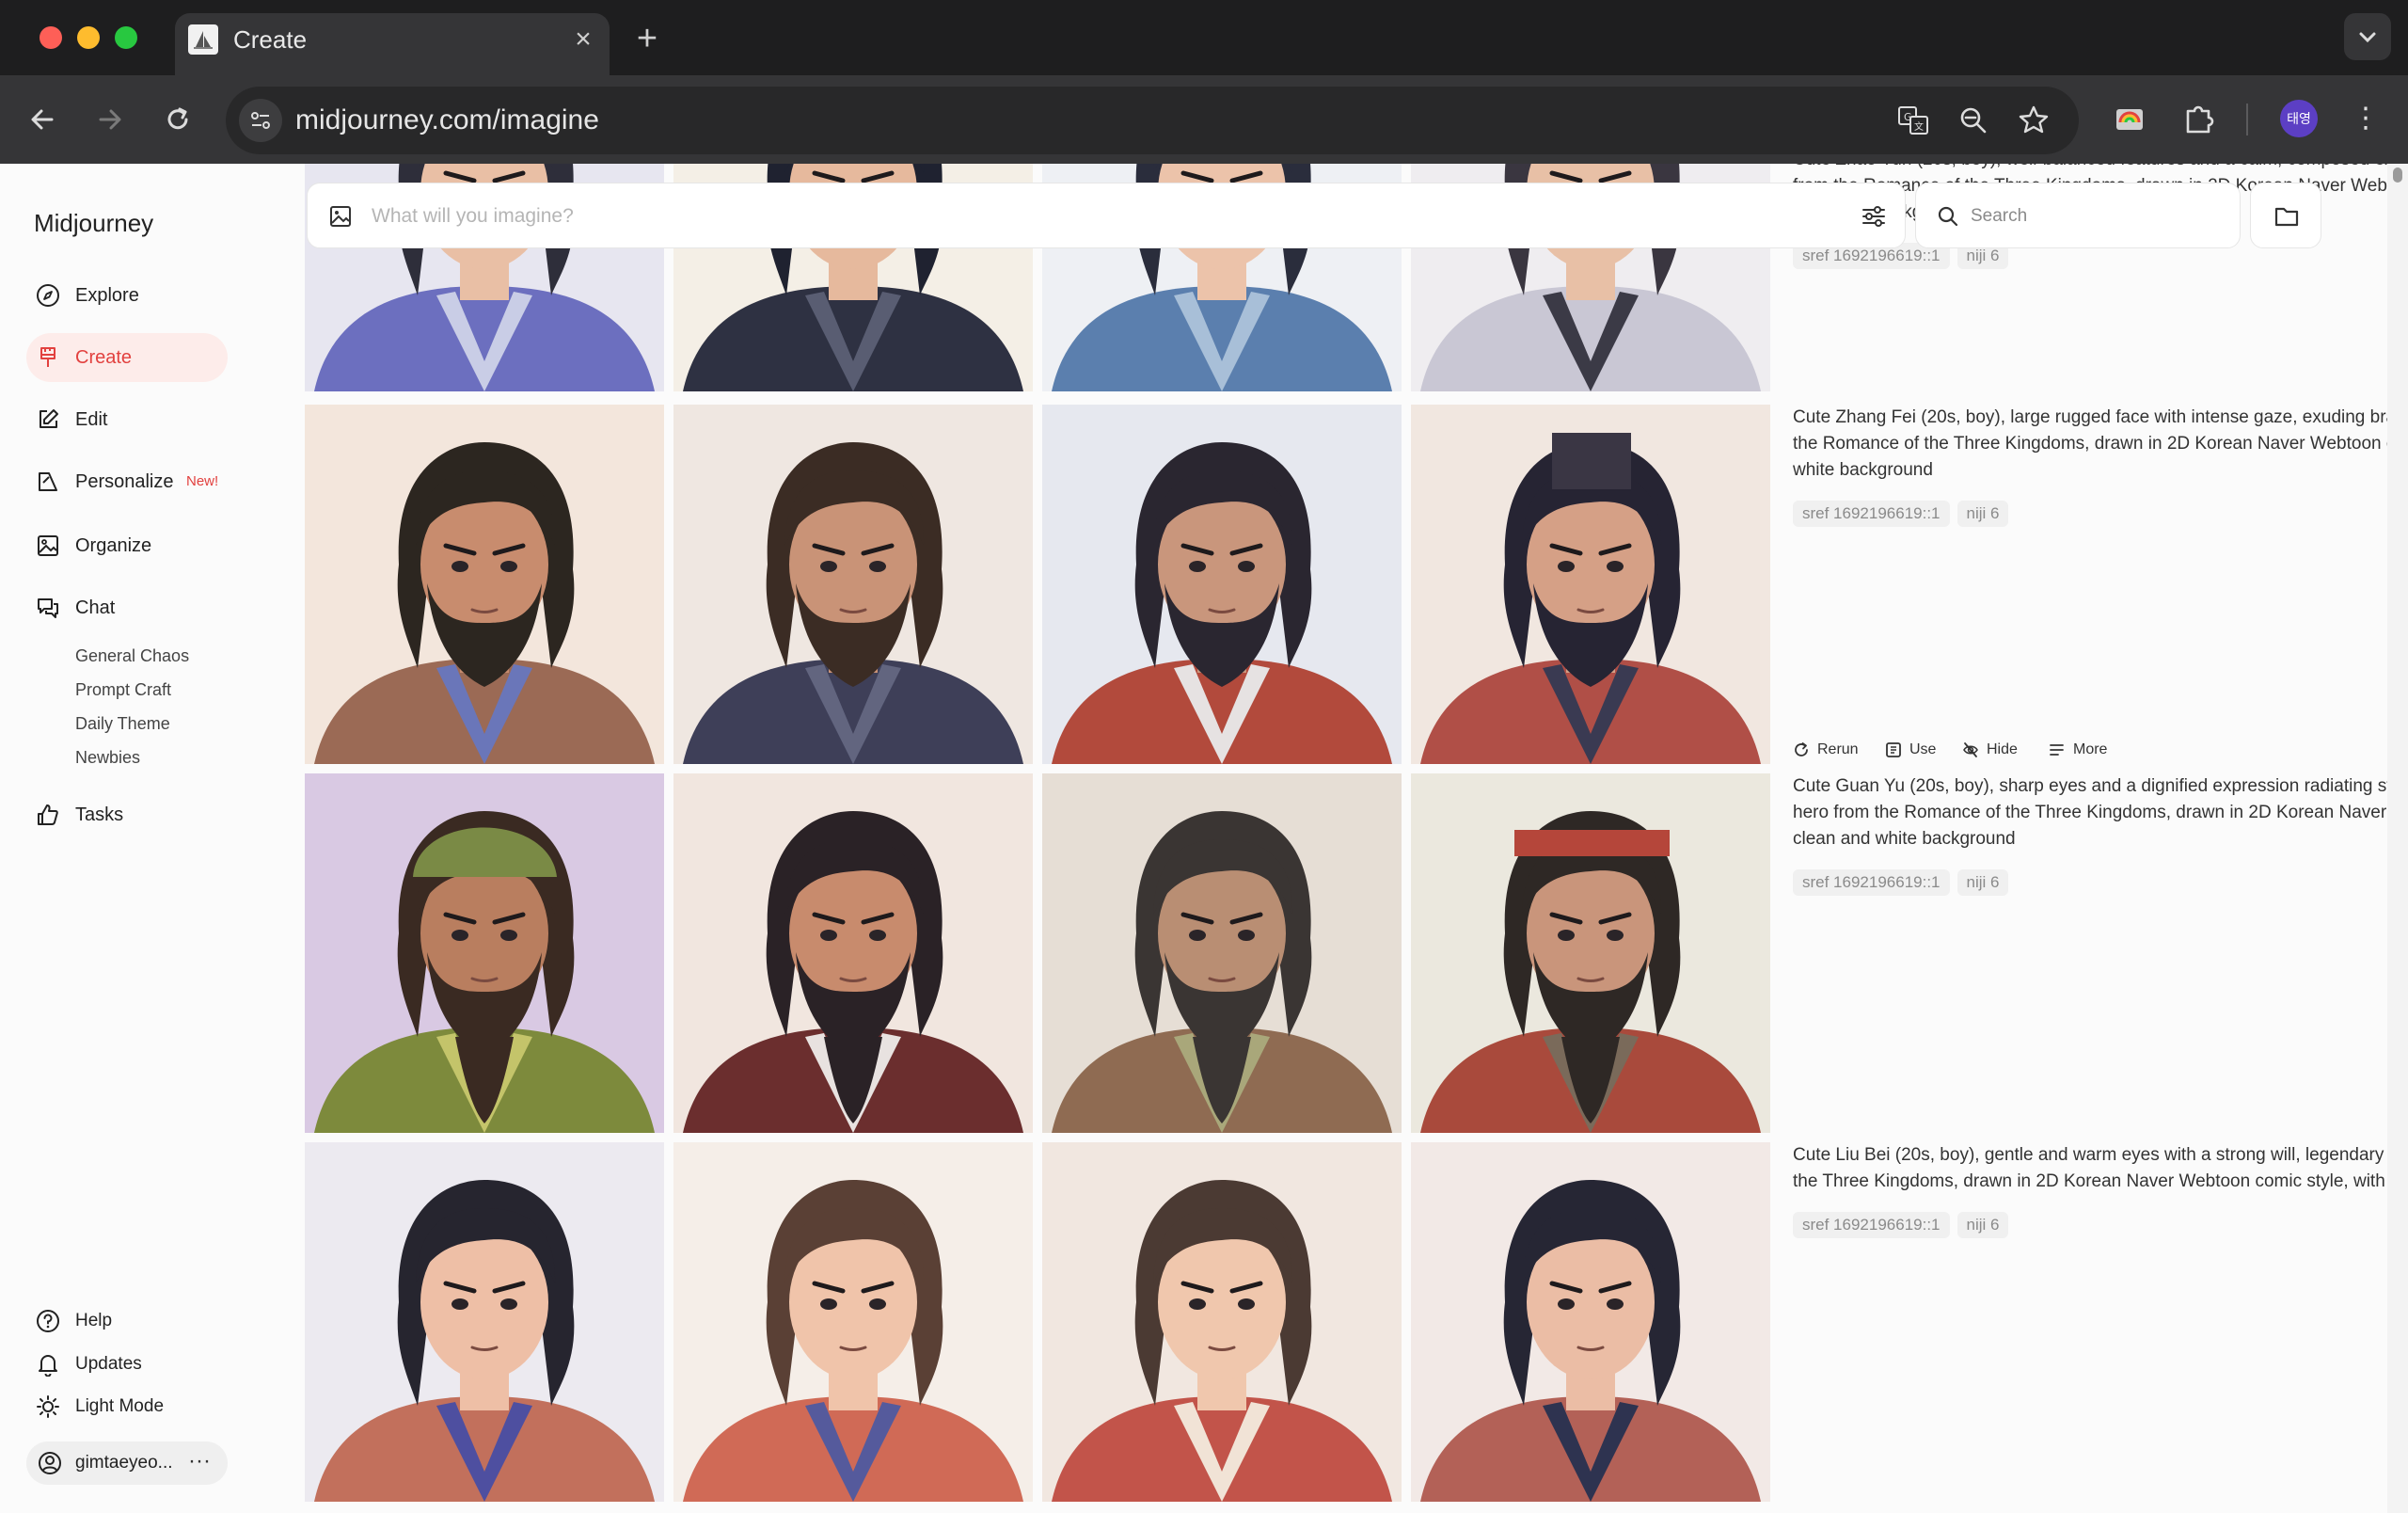 The height and width of the screenshot is (1513, 2408). Describe the element at coordinates (51, 37) in the screenshot. I see `window-close-button` at that location.